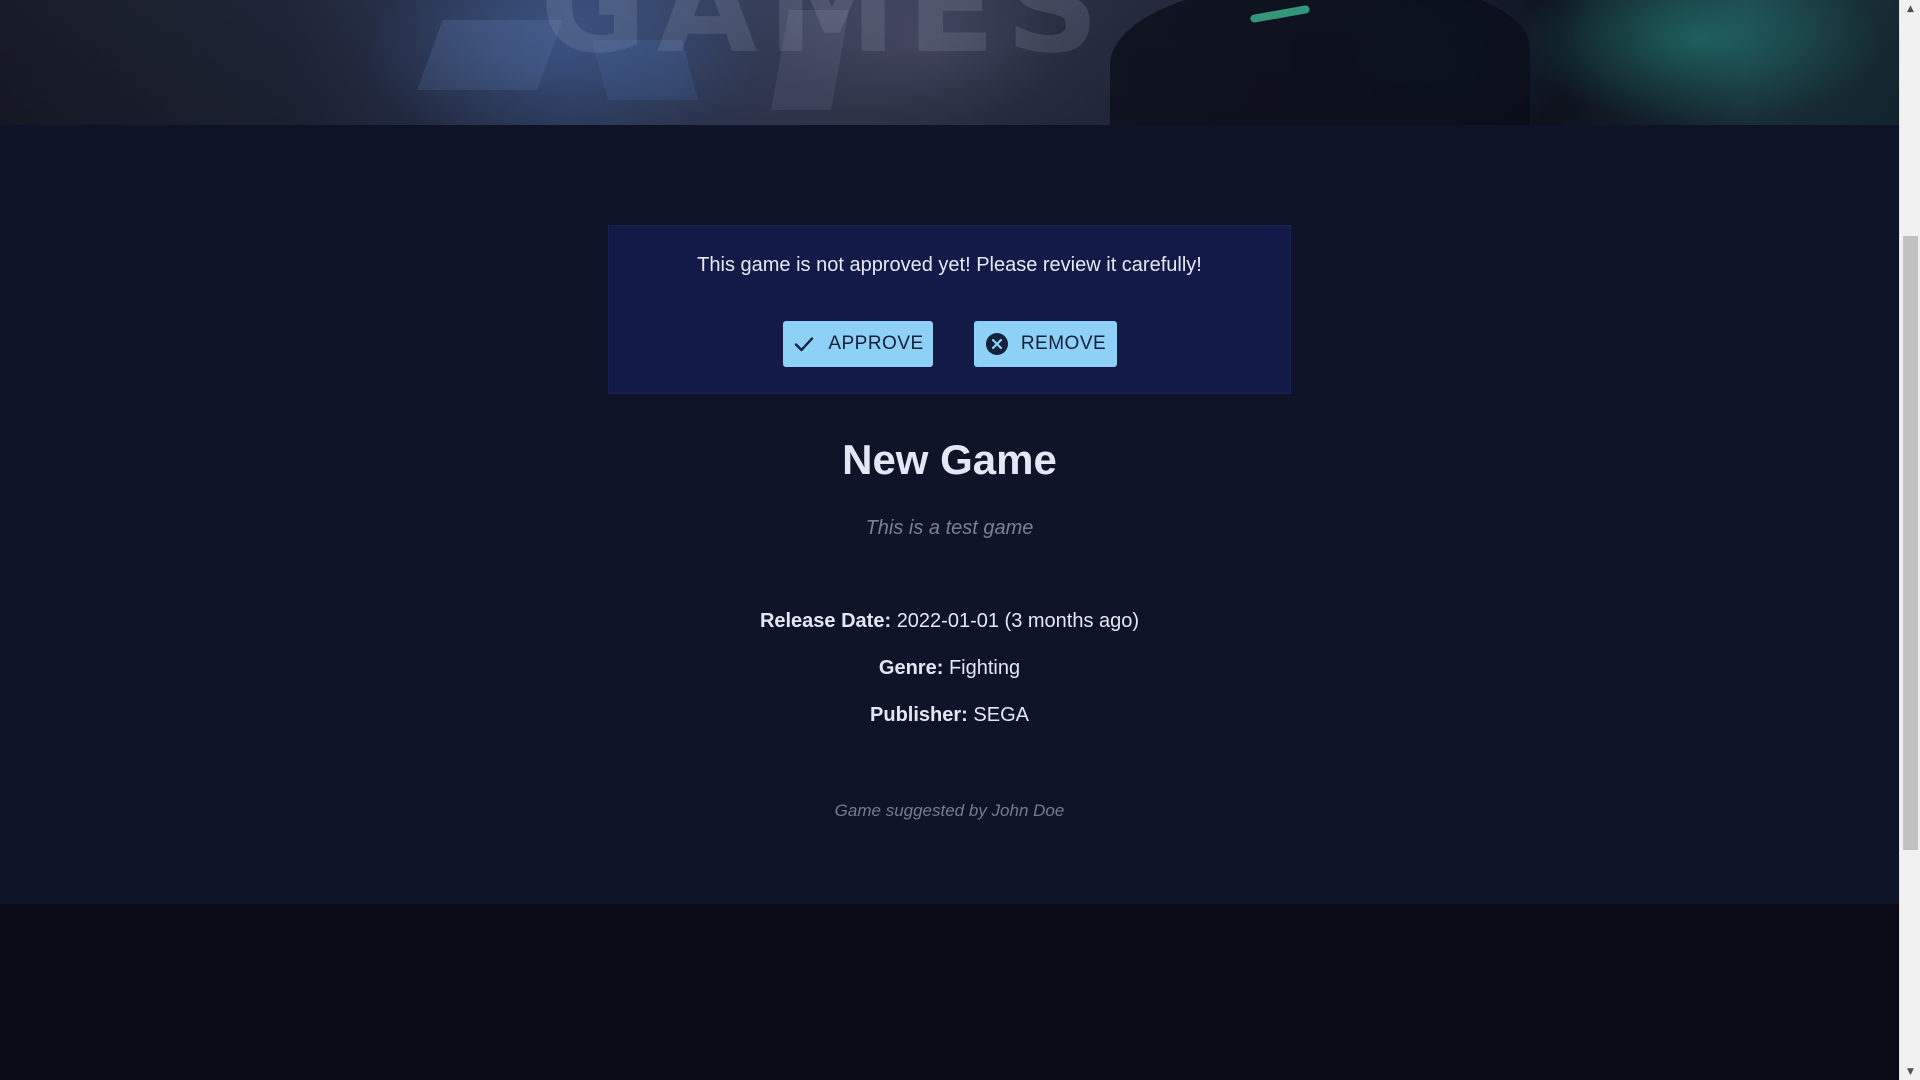 This screenshot has height=1080, width=1920. Describe the element at coordinates (949, 810) in the screenshot. I see `suggested-by-text: Game suggested by John Doe` at that location.